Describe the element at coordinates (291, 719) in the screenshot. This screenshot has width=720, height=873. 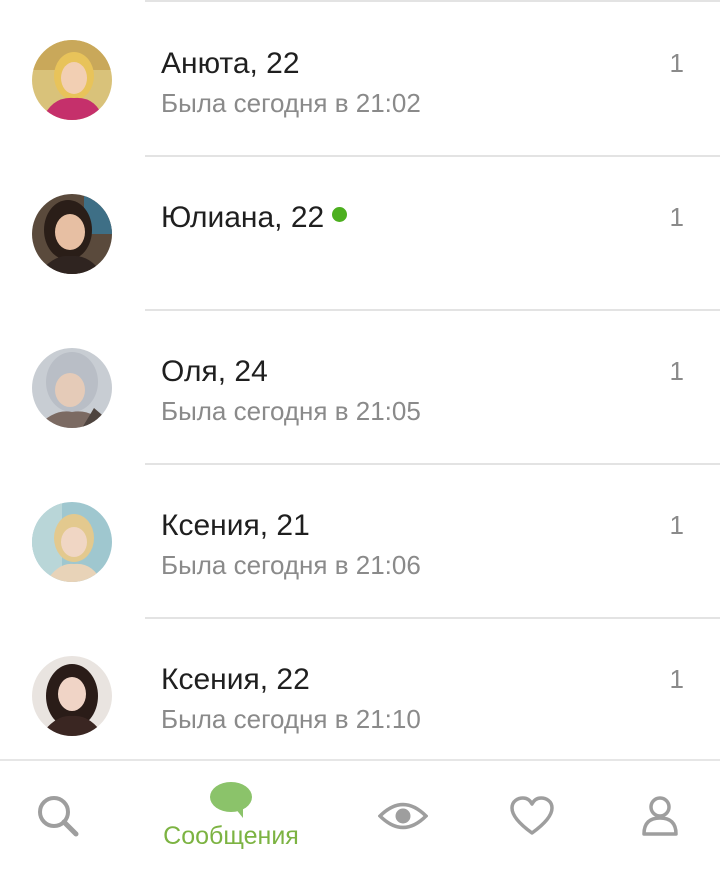
I see `last-seen-status: Была сегодня в 21:10` at that location.